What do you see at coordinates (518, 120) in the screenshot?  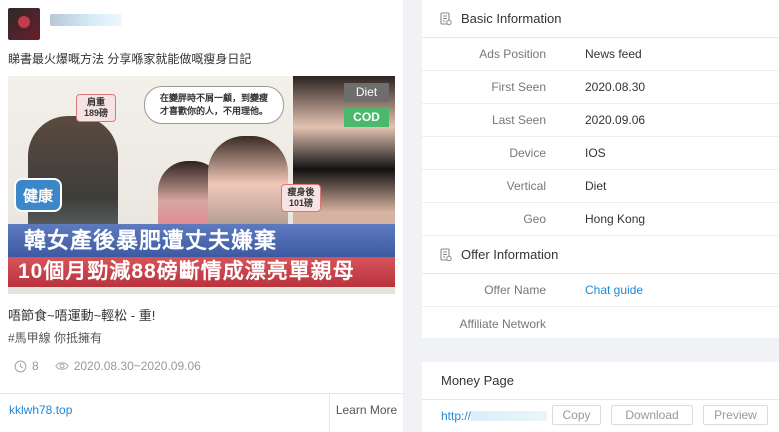 I see `info-label: Last Seen` at bounding box center [518, 120].